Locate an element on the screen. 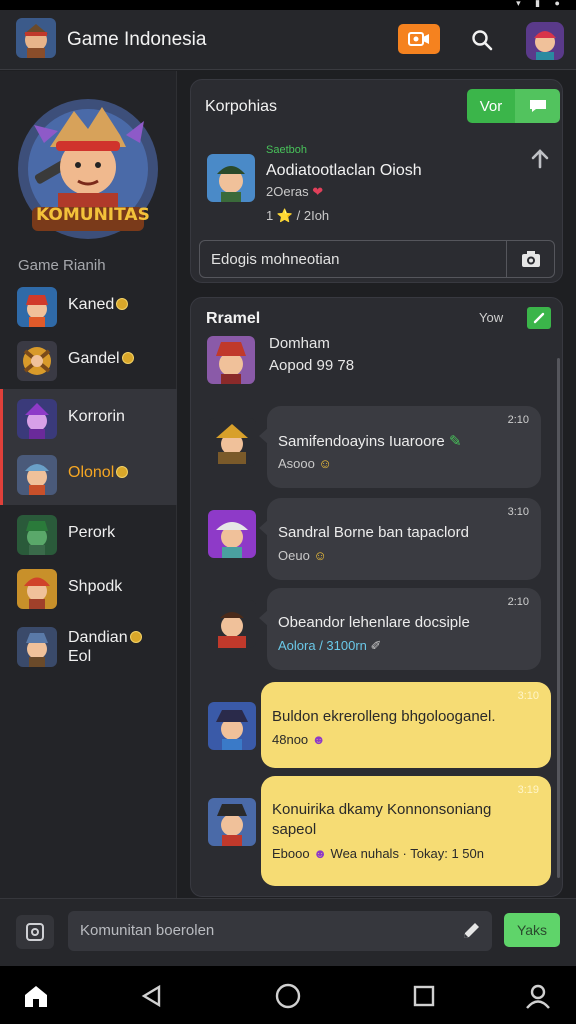 The height and width of the screenshot is (1024, 576). circle-home-icon is located at coordinates (288, 996).